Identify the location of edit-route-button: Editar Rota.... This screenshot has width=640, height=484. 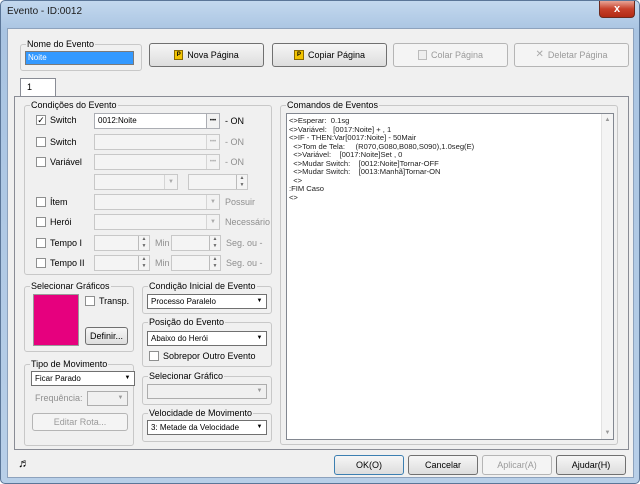
(80, 422).